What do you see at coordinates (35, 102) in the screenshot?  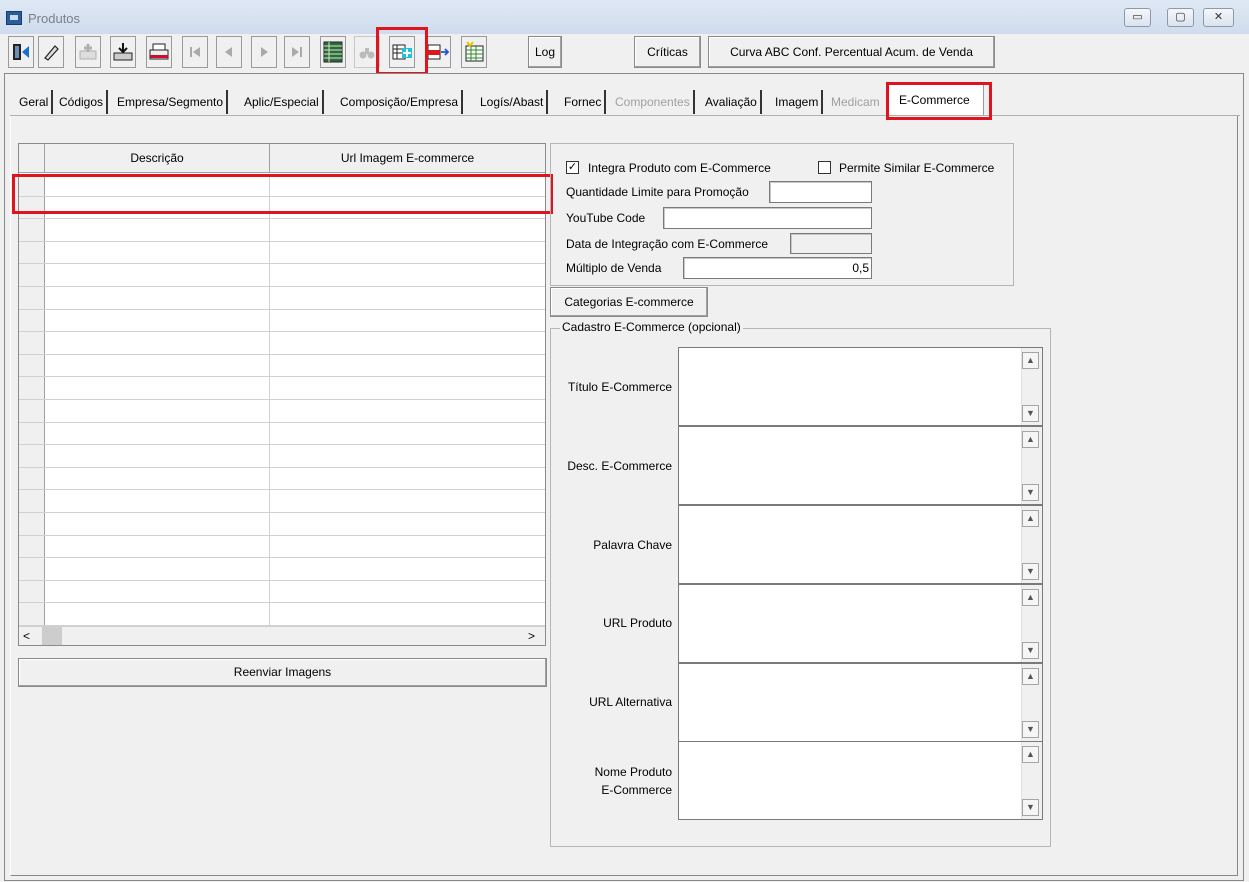 I see `tab-geral: Geral` at bounding box center [35, 102].